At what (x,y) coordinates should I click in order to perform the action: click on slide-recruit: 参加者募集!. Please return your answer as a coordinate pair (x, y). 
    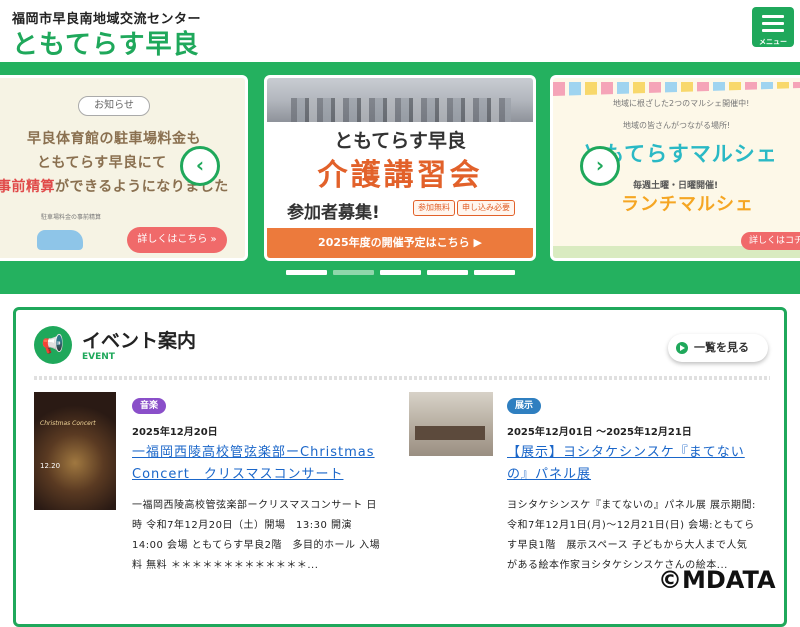
    Looking at the image, I should click on (333, 213).